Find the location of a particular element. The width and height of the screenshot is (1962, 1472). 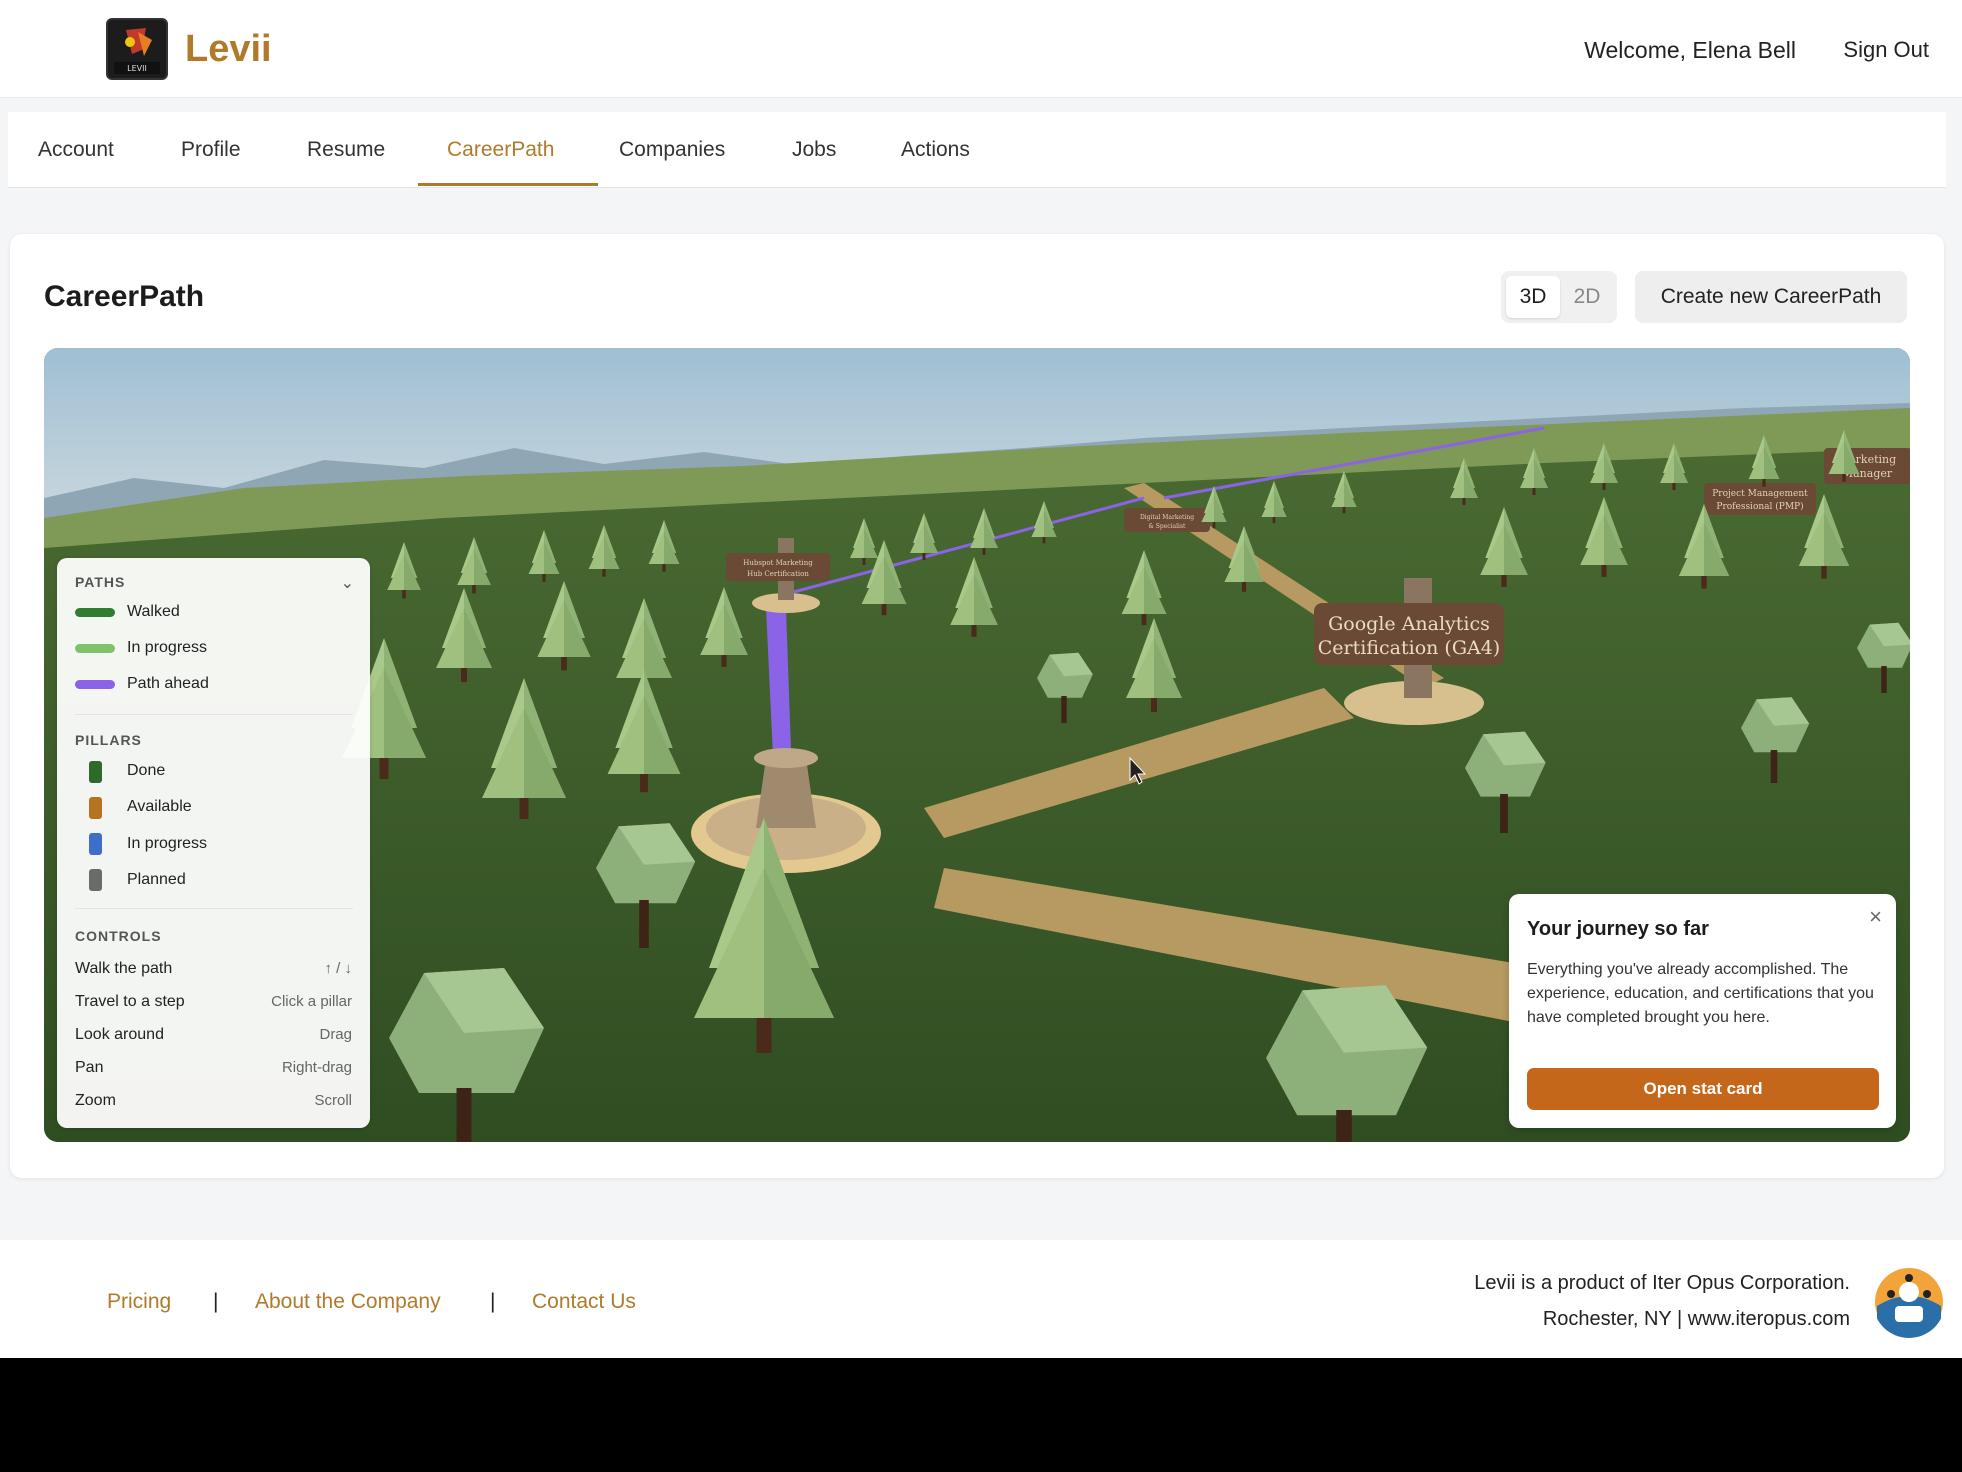

legend-paths-heading: PATHS is located at coordinates (100, 582).